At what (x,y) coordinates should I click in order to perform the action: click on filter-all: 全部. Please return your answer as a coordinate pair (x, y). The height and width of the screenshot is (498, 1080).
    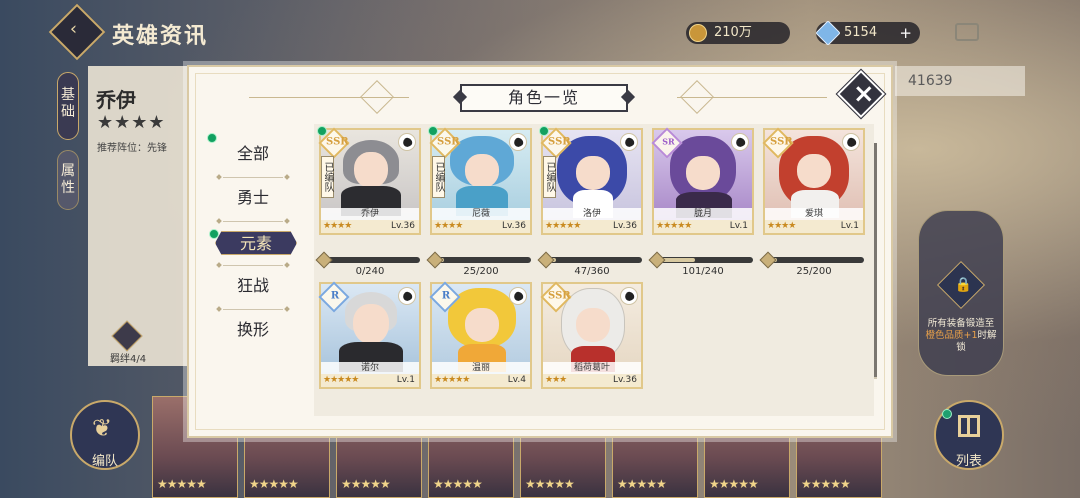
    Looking at the image, I should click on (253, 154).